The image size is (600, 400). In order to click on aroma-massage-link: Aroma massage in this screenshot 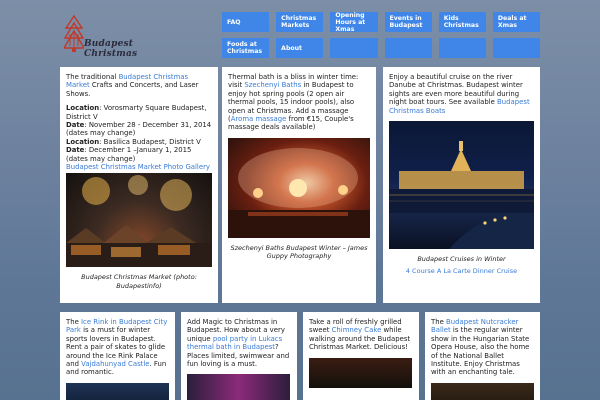, I will do `click(259, 119)`.